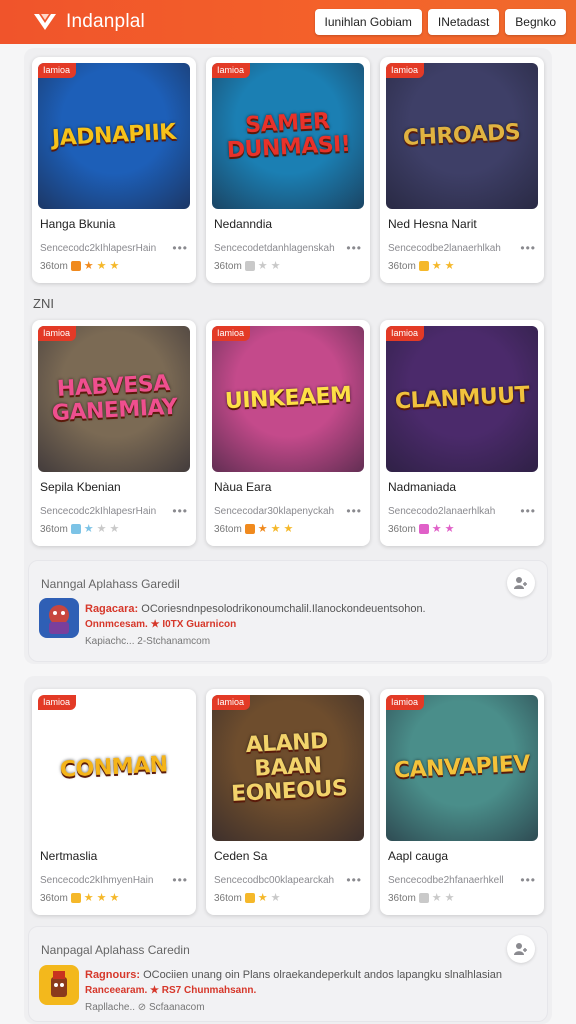 Image resolution: width=576 pixels, height=1024 pixels. What do you see at coordinates (462, 225) in the screenshot?
I see `game-title: Ned Hesna Narit` at bounding box center [462, 225].